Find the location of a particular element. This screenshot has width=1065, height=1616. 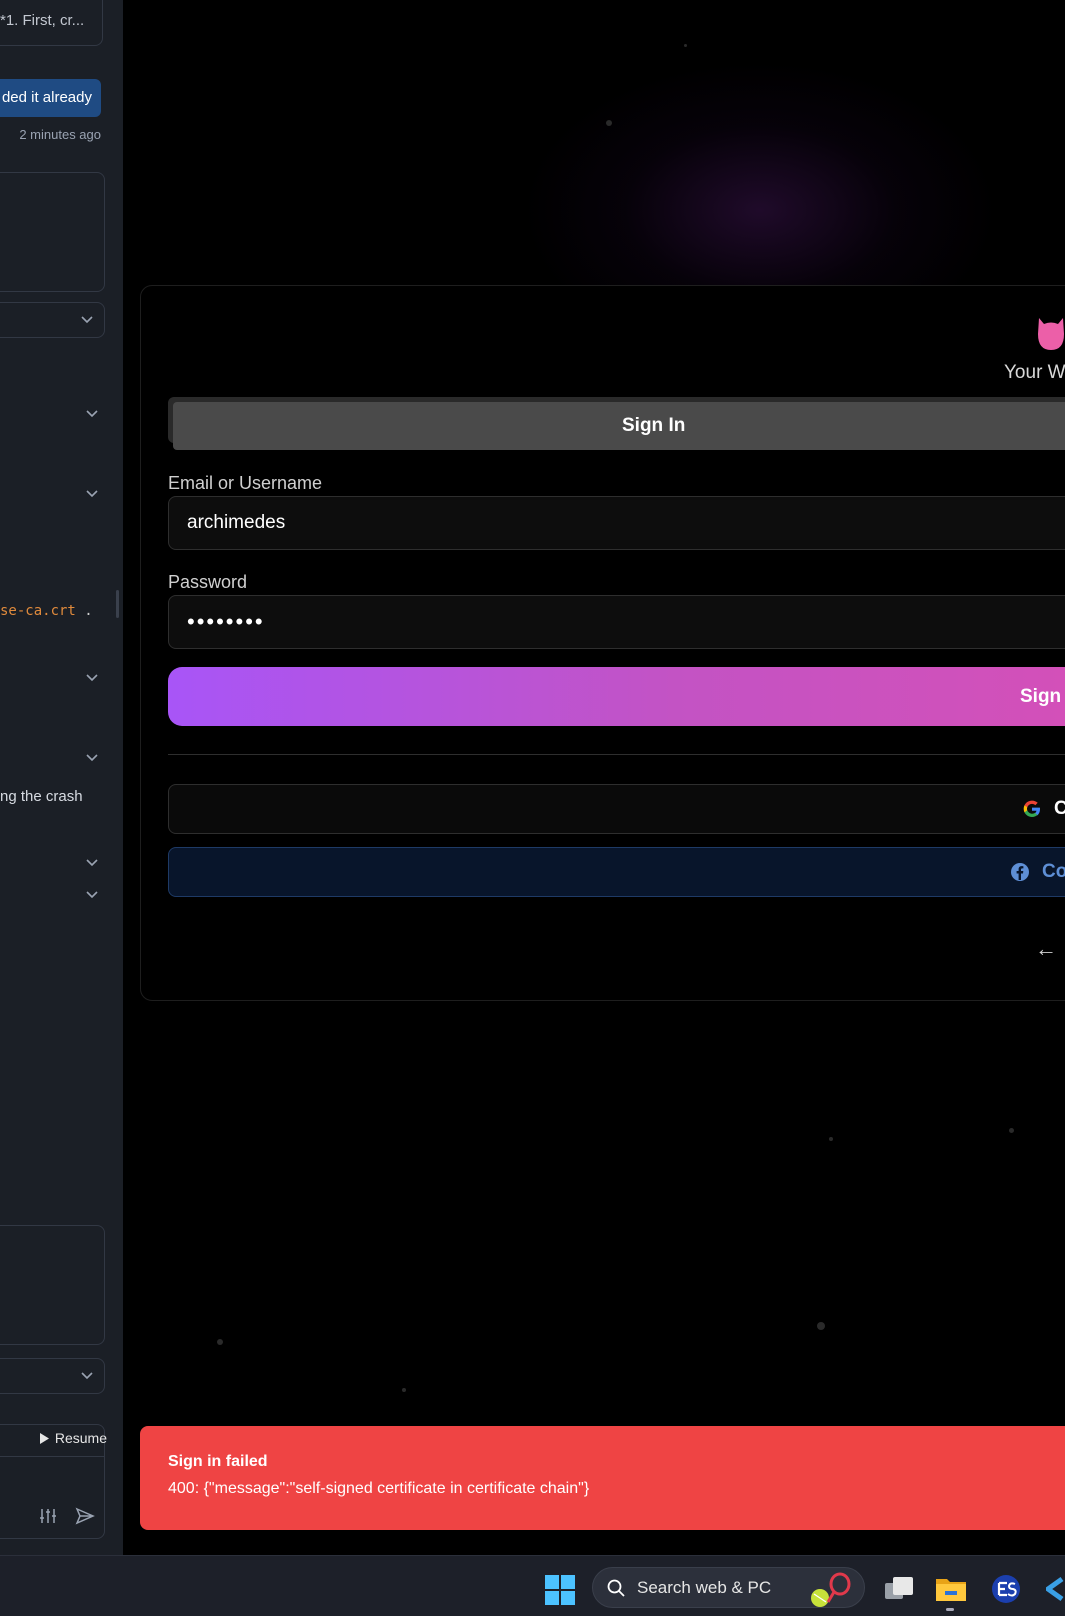

email-label: Email or Username is located at coordinates (245, 483).